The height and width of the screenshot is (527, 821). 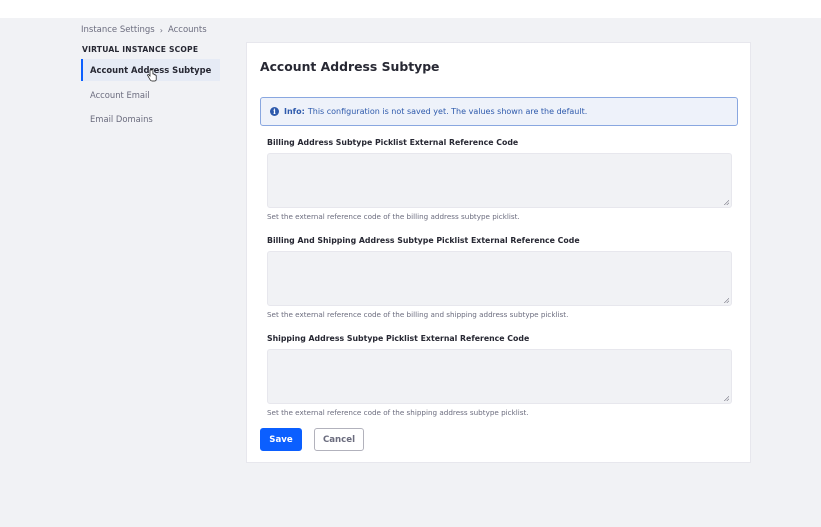 I want to click on sidebar-scope-title: VIRTUAL INSTANCE SCOPE, so click(x=140, y=49).